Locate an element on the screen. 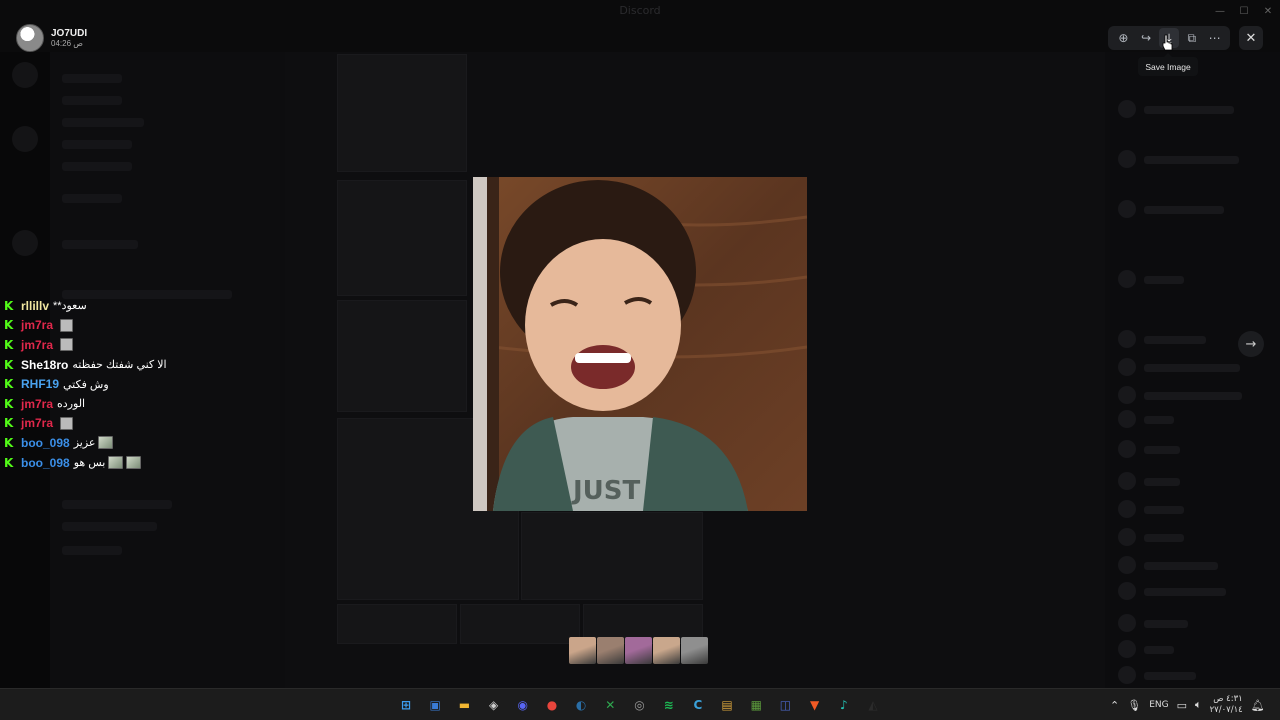  spotify-icon: ≋ is located at coordinates (669, 705).